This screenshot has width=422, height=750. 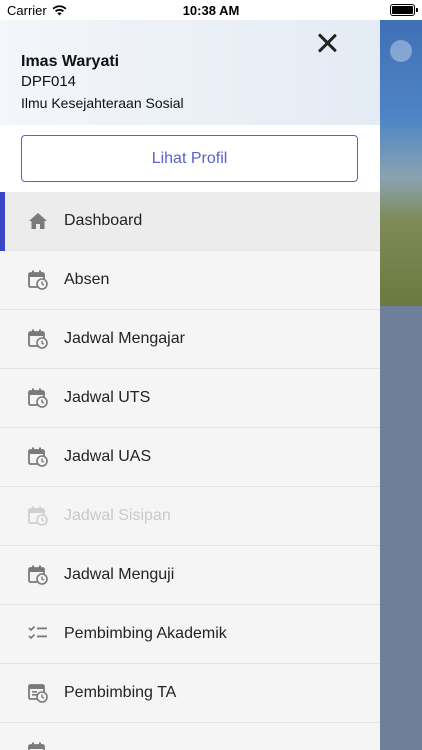 I want to click on wifi-icon, so click(x=59, y=9).